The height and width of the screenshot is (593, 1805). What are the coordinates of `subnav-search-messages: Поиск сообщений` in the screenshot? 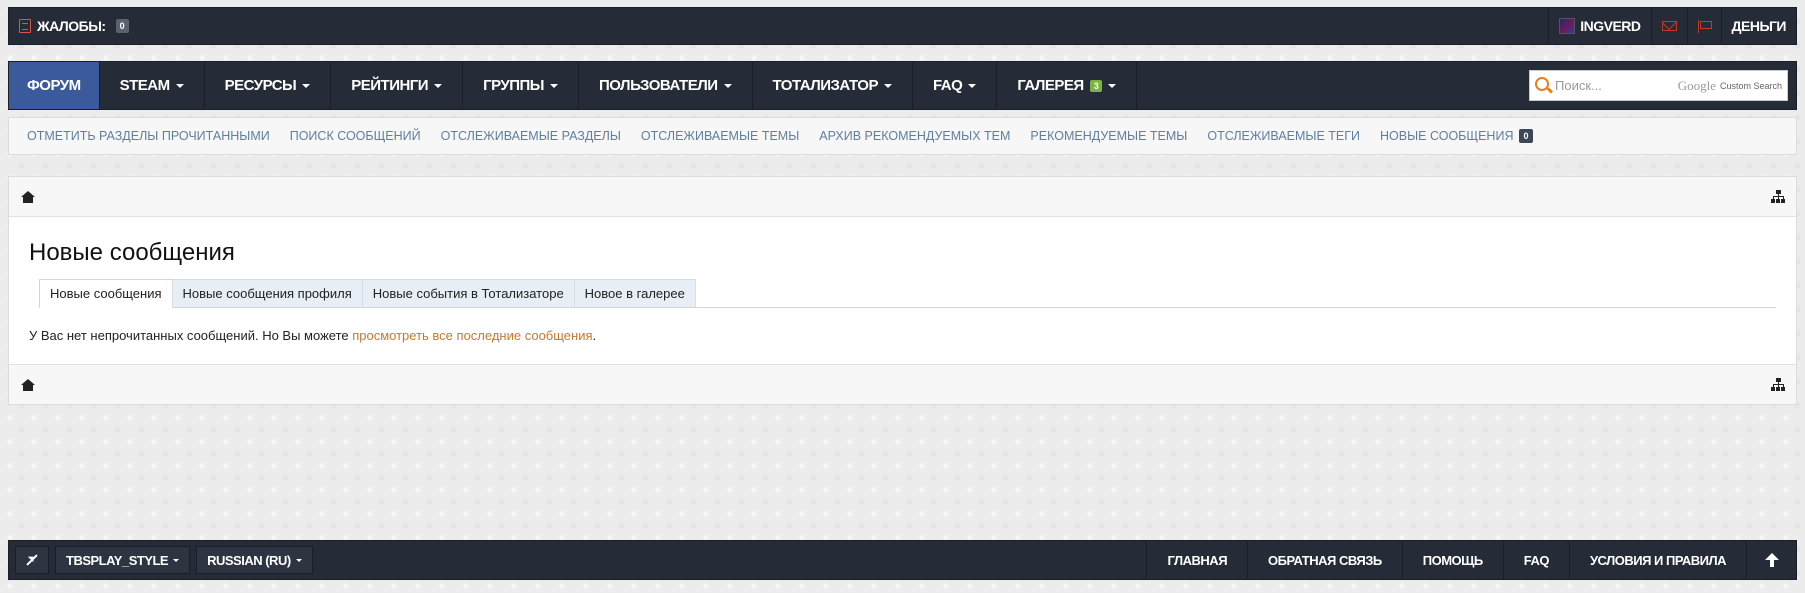 It's located at (355, 136).